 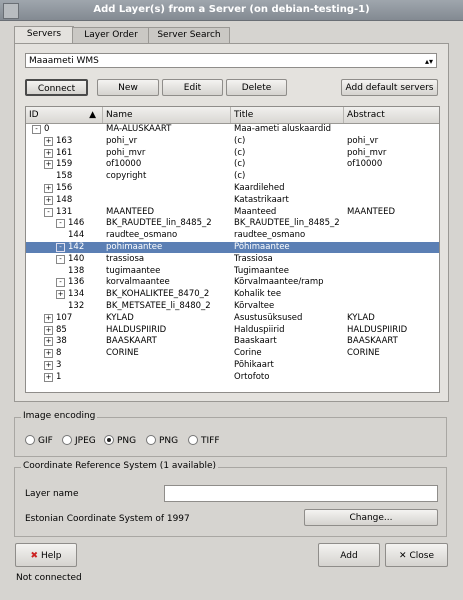 I want to click on server-select-value: Maaameti WMS, so click(x=64, y=61).